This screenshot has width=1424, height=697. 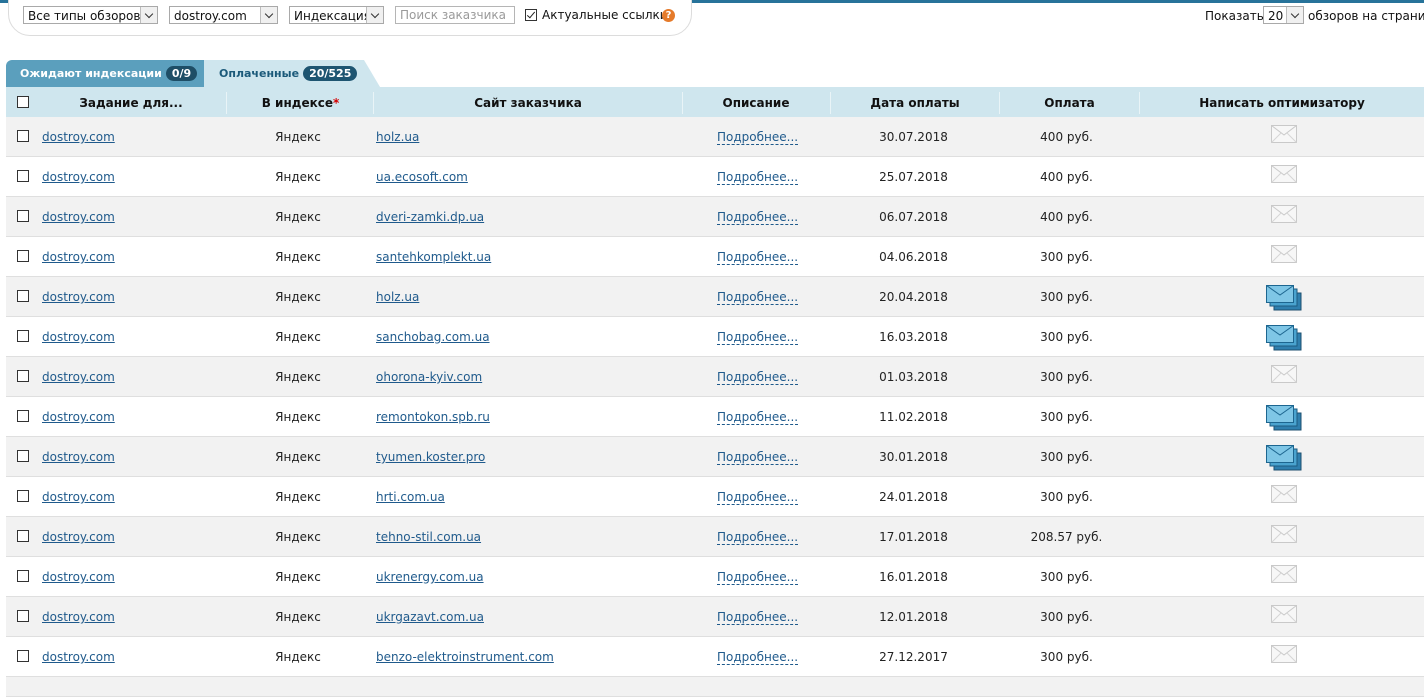 What do you see at coordinates (913, 217) in the screenshot?
I see `pay-date: 06.07.2018` at bounding box center [913, 217].